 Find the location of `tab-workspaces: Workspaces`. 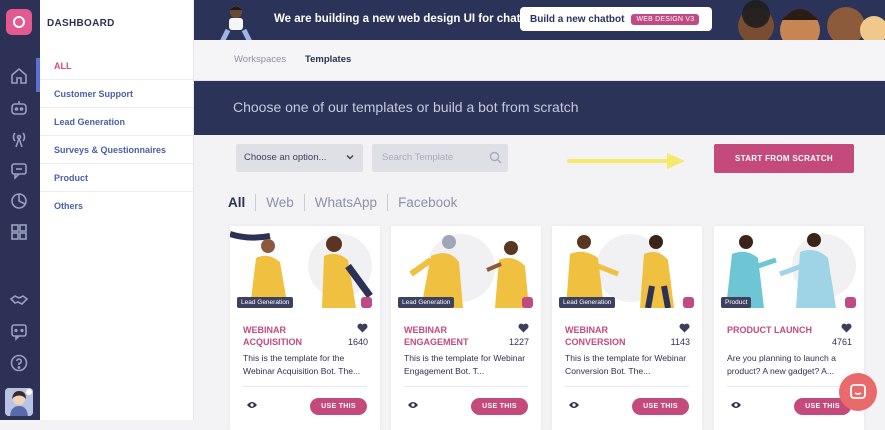

tab-workspaces: Workspaces is located at coordinates (260, 59).